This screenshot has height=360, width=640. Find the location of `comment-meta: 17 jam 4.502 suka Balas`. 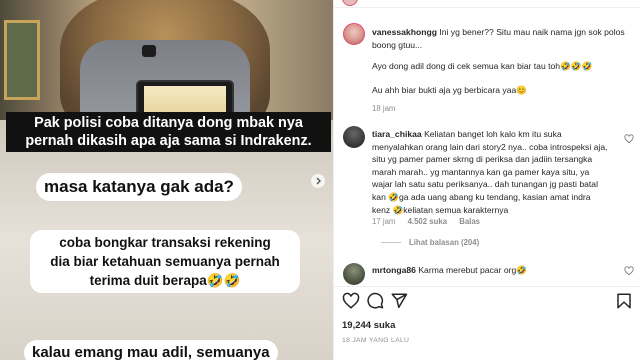

comment-meta: 17 jam 4.502 suka Balas is located at coordinates (426, 221).